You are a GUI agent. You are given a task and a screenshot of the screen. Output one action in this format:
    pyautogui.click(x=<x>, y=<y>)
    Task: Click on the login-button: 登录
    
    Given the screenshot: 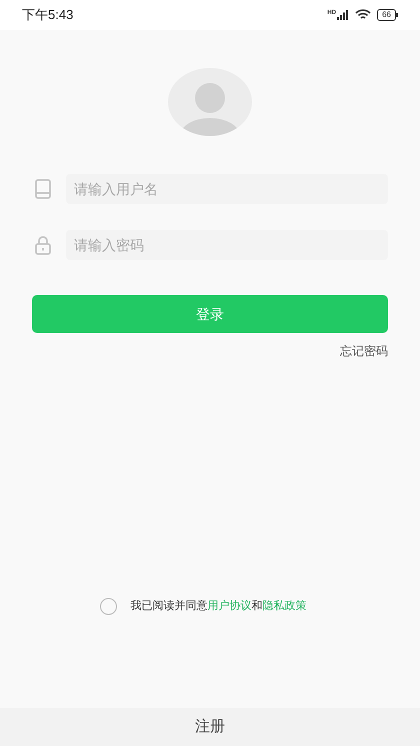 What is the action you would take?
    pyautogui.click(x=210, y=314)
    